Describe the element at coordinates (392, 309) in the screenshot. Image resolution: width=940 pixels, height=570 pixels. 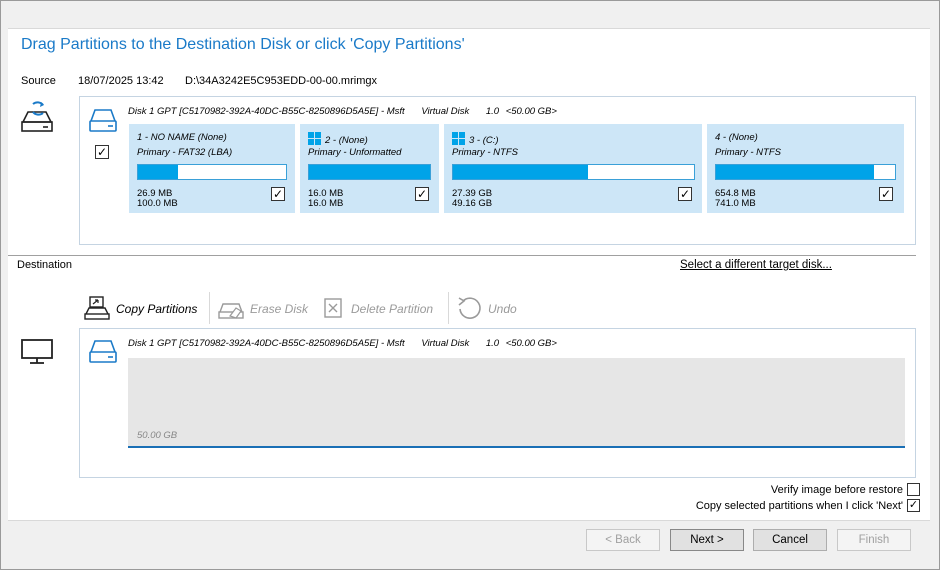
I see `delete-partition-label: Delete Partition` at that location.